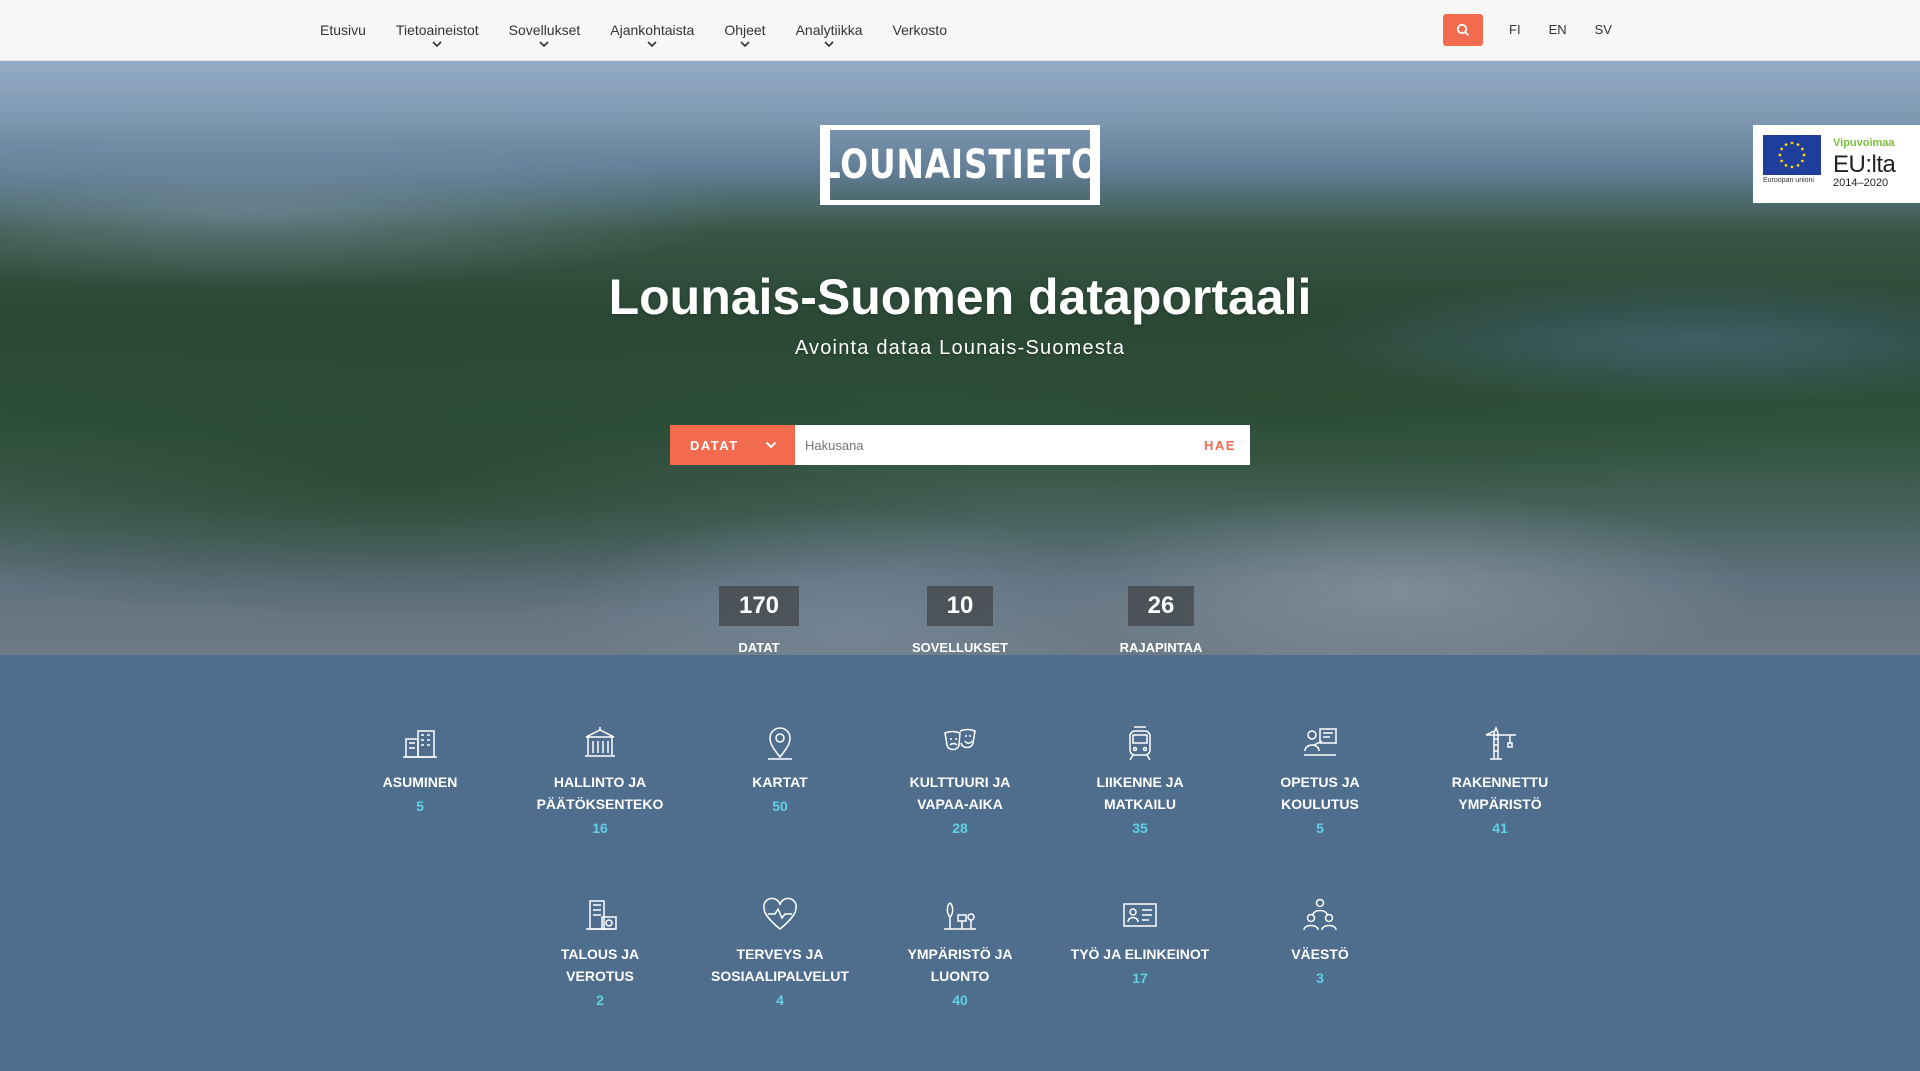 The width and height of the screenshot is (1920, 1071). What do you see at coordinates (780, 913) in the screenshot?
I see `heart-pulse-icon` at bounding box center [780, 913].